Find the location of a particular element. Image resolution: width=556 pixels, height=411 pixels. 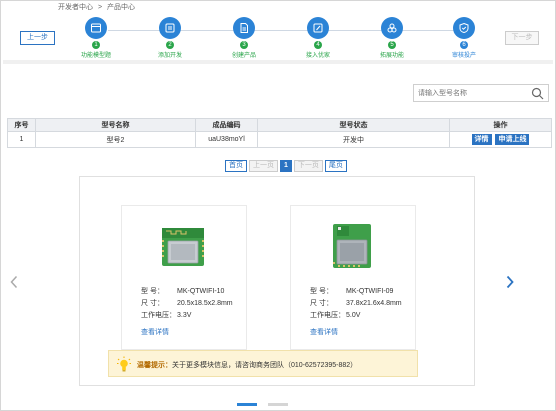

column-header-product-code: 成品编码 is located at coordinates (226, 125).